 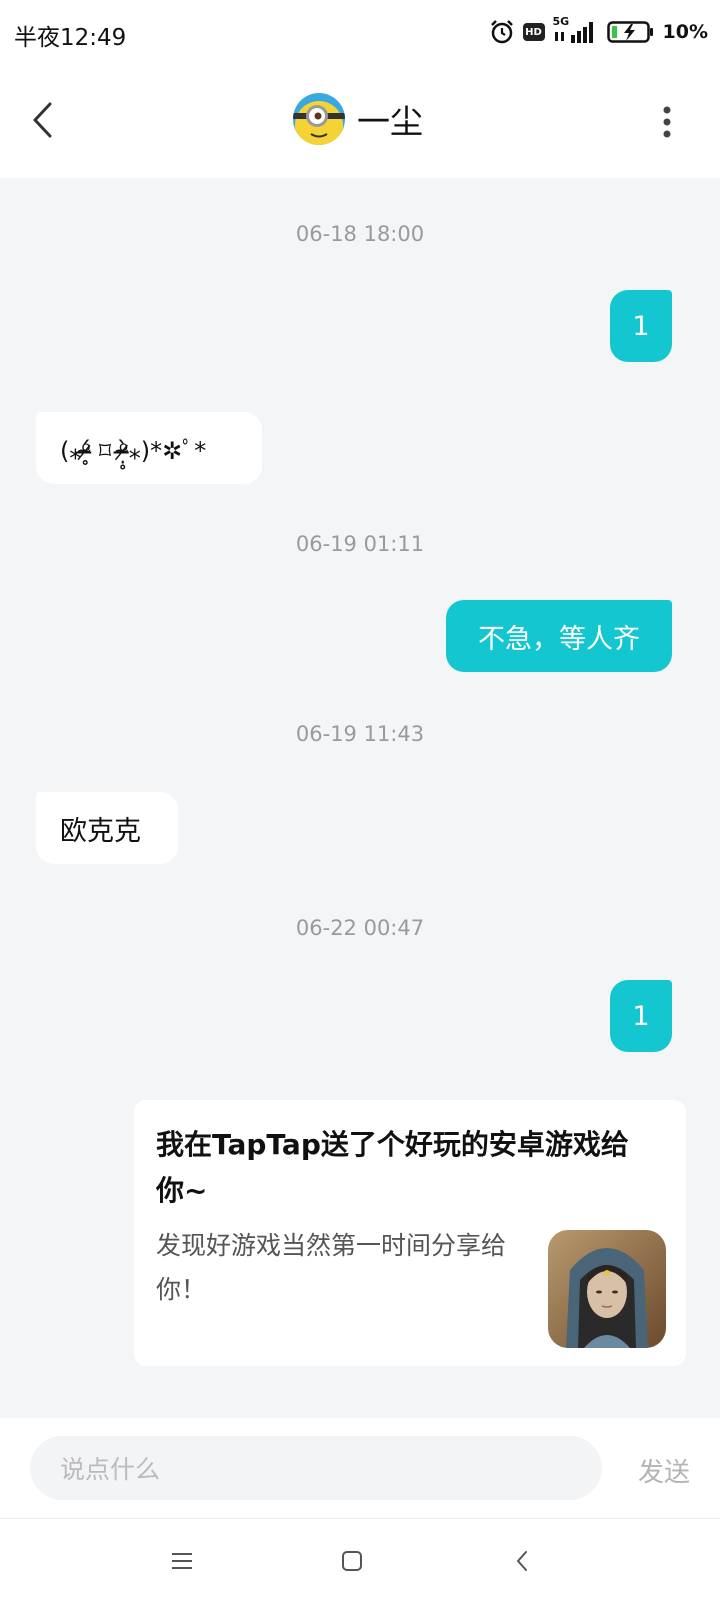 I want to click on share-card-title: 我在TapTap送了个好玩的安卓游戏给你~, so click(x=392, y=1167).